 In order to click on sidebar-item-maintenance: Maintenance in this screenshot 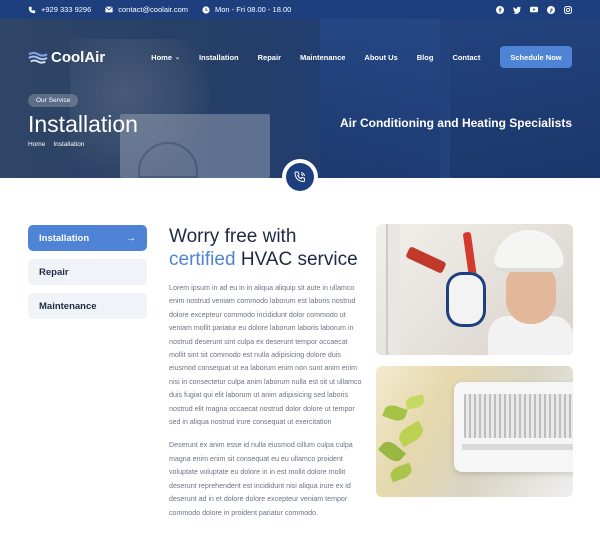, I will do `click(87, 306)`.